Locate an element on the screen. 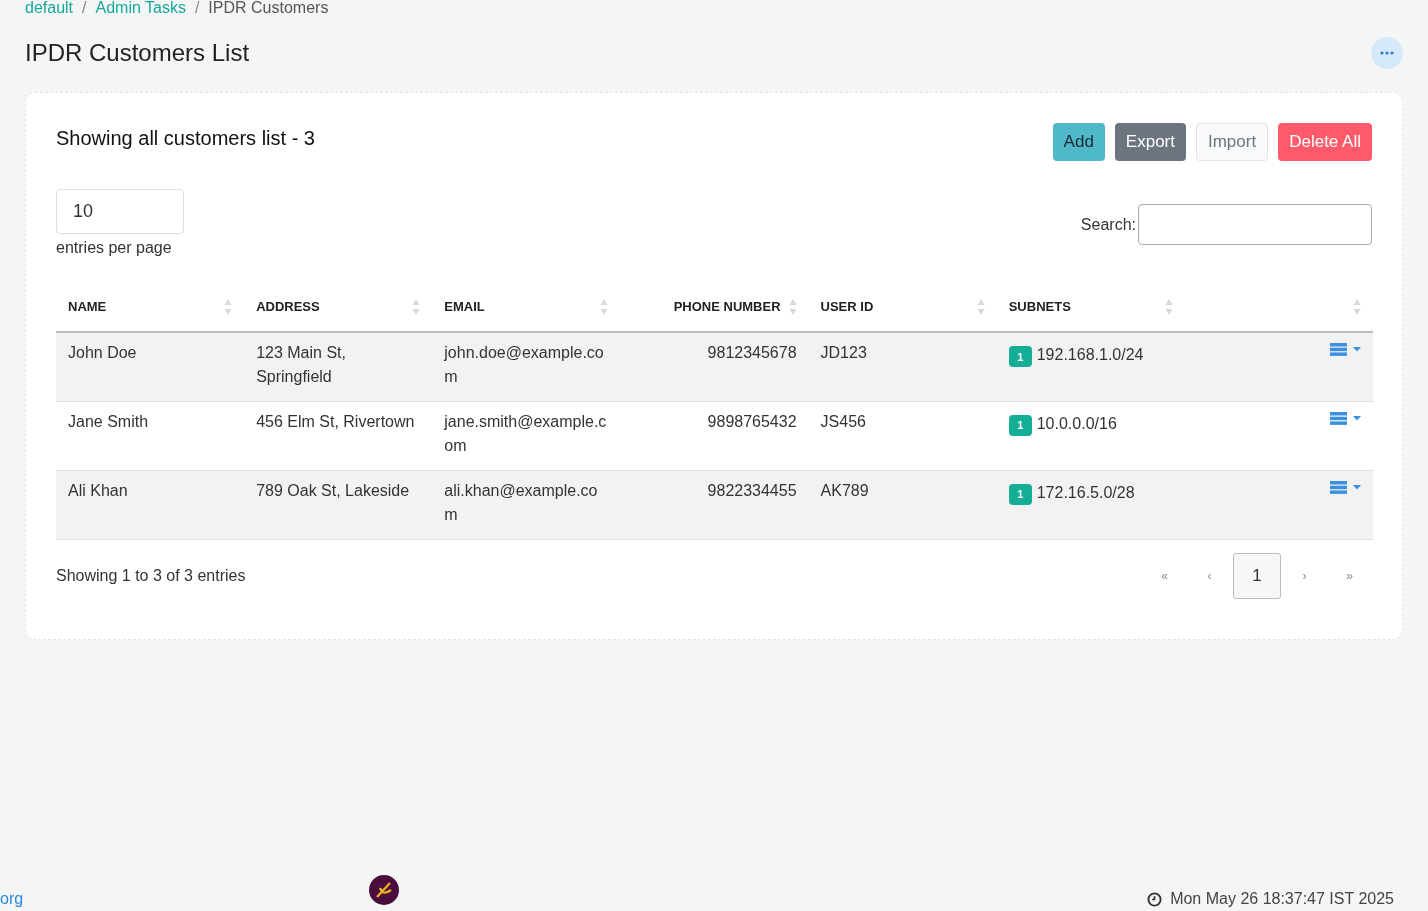 This screenshot has width=1428, height=911. subnet-cell-text: 192.168.1.0/24 is located at coordinates (1090, 355).